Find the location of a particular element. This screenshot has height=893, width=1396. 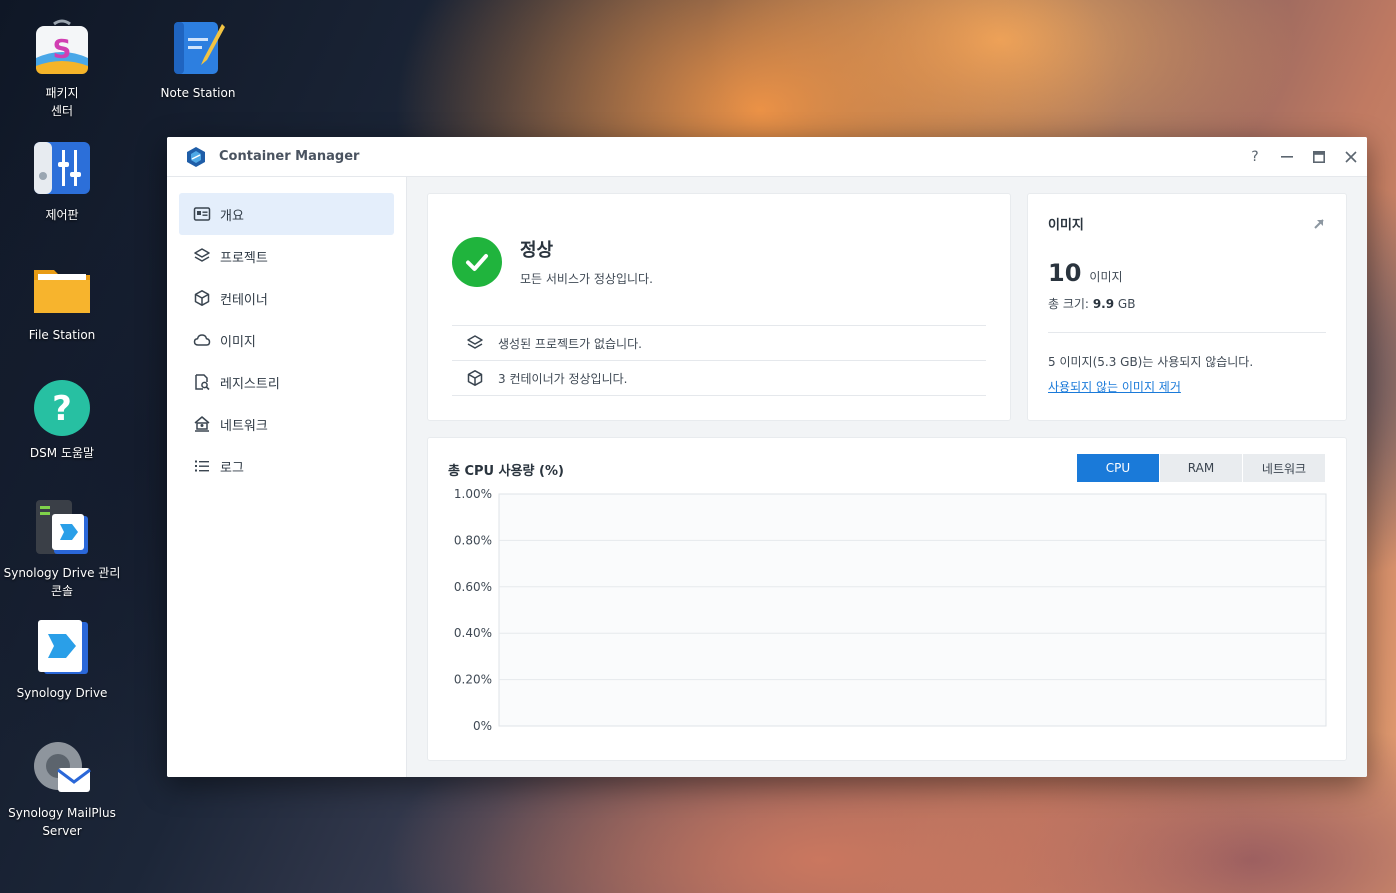

sidebar-item-label: 프로젝트 is located at coordinates (244, 258).